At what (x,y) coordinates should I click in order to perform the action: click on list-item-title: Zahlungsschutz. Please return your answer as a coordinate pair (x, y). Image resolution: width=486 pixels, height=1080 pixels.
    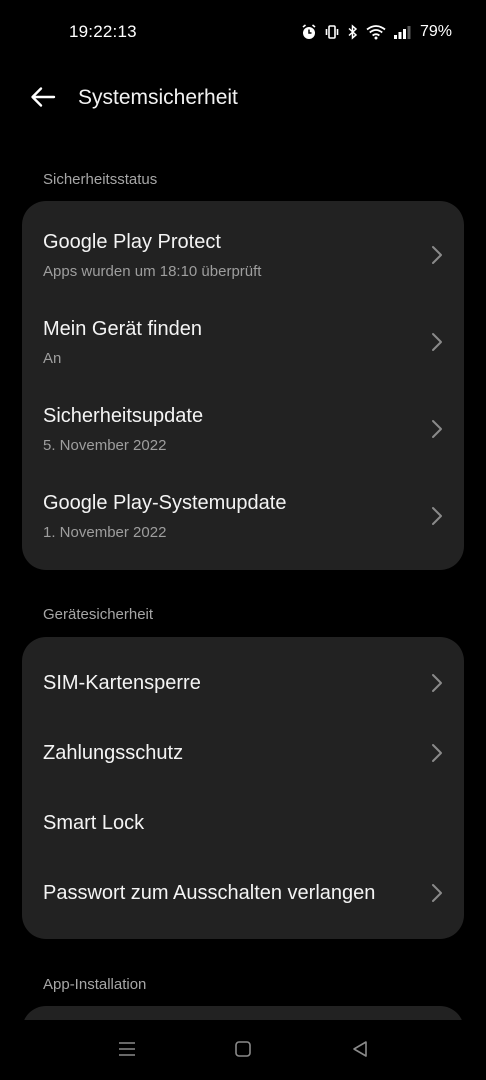
    Looking at the image, I should click on (113, 753).